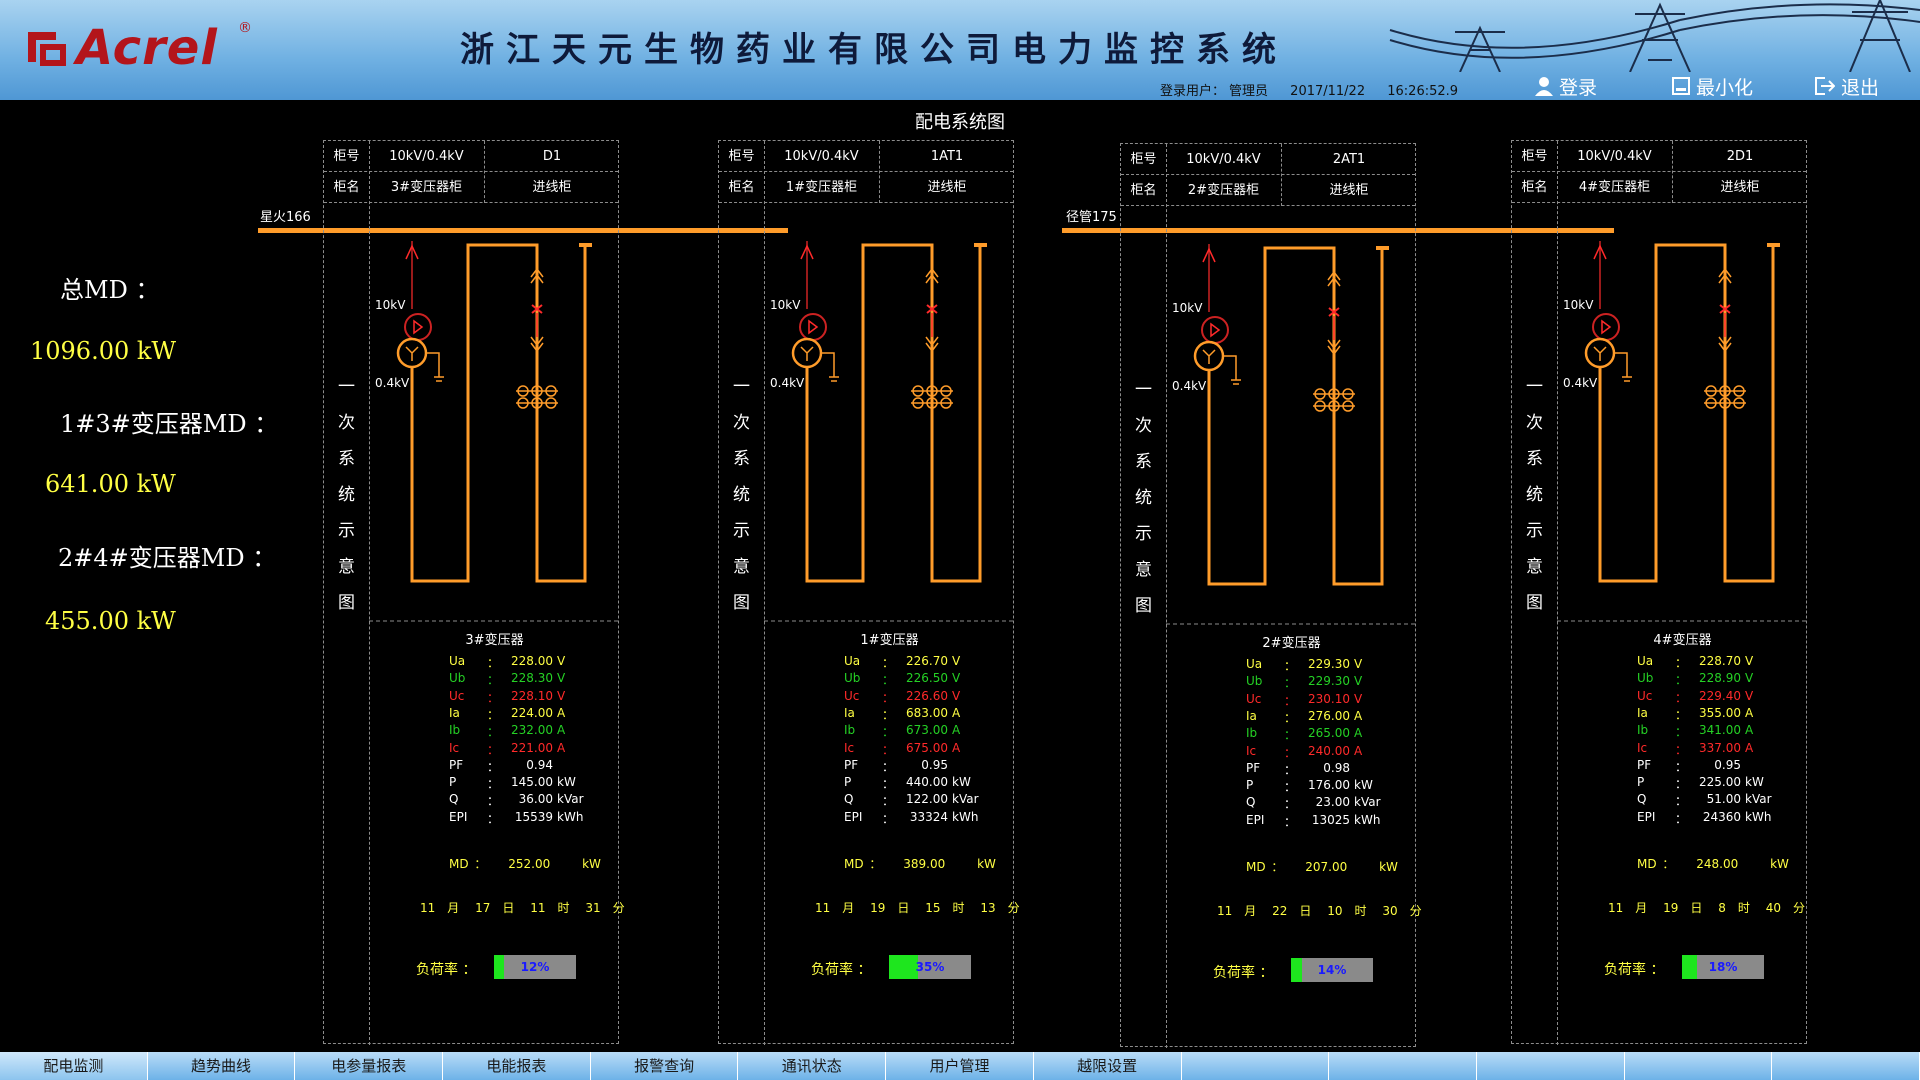 This screenshot has width=1920, height=1080. What do you see at coordinates (532, 678) in the screenshot?
I see `measure-value-ub: 228.30` at bounding box center [532, 678].